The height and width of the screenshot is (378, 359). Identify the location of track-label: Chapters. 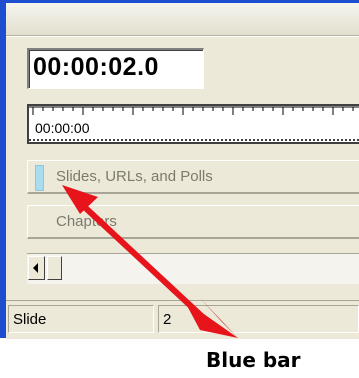
(86, 221).